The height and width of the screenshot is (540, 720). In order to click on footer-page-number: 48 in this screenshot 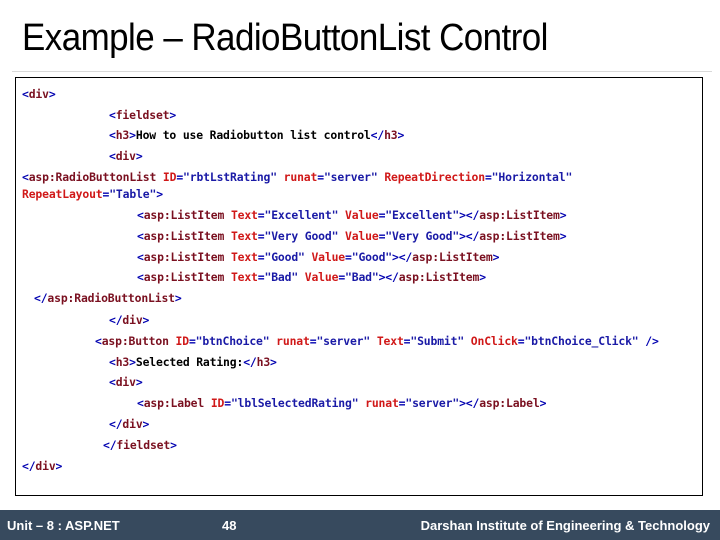, I will do `click(229, 525)`.